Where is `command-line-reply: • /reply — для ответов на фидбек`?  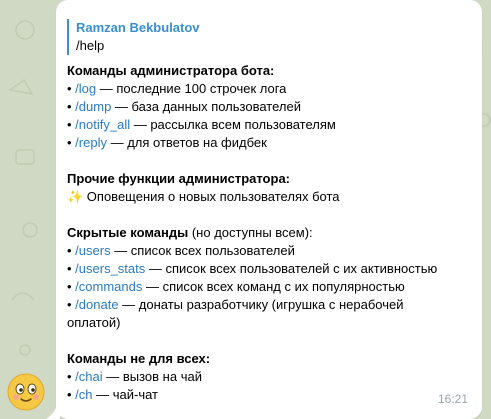 command-line-reply: • /reply — для ответов на фидбек is located at coordinates (167, 142).